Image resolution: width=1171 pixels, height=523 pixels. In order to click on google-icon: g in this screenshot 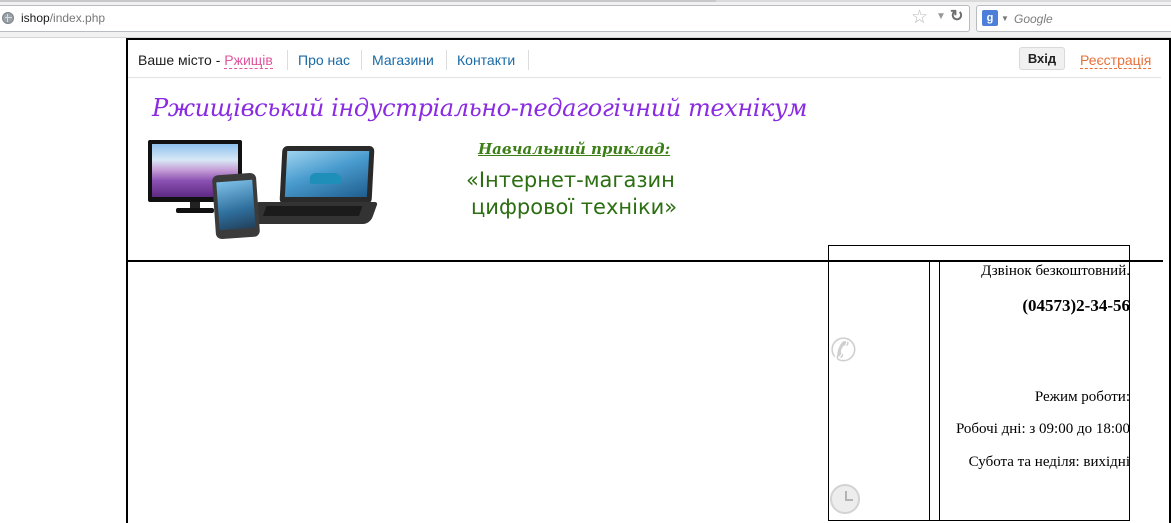, I will do `click(990, 18)`.